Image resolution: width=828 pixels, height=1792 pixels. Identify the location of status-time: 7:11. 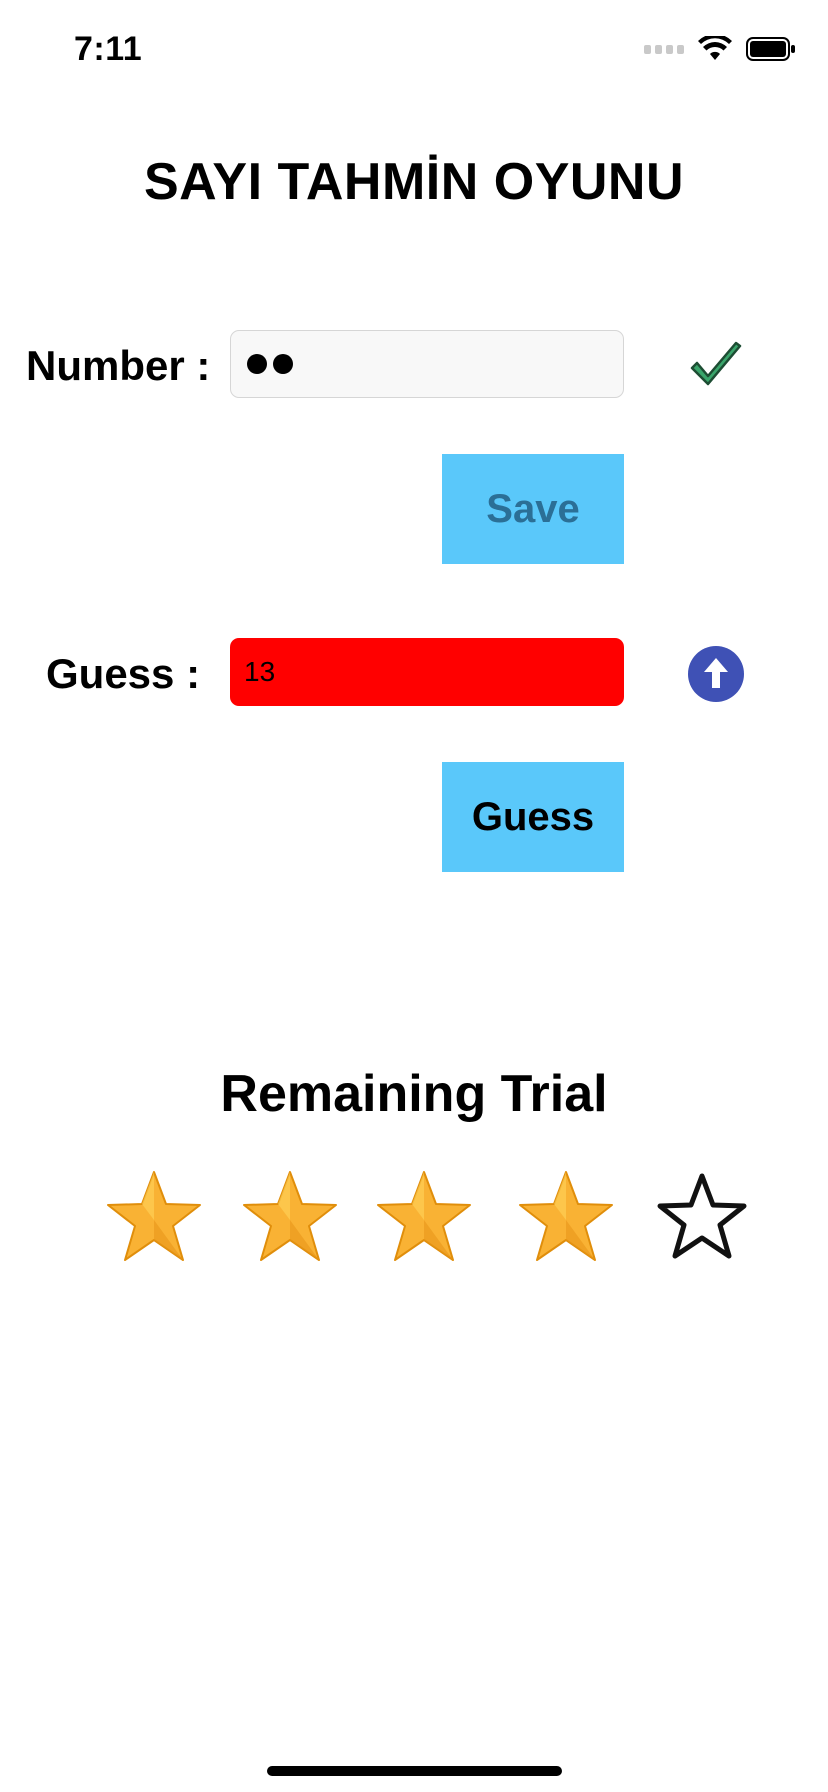
(108, 49).